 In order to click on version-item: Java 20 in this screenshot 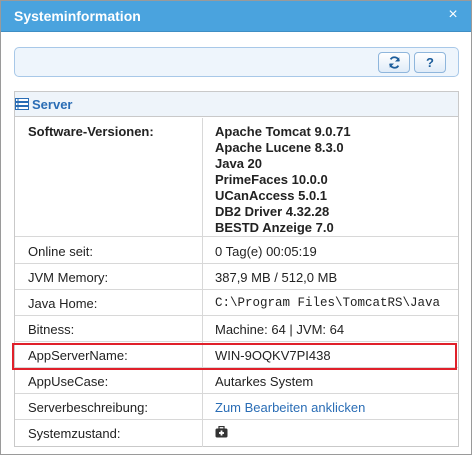, I will do `click(238, 163)`.